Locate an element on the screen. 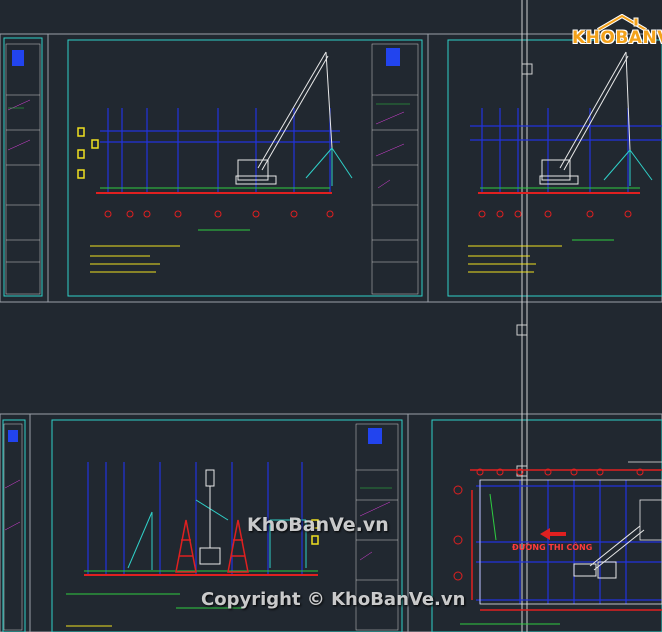 The image size is (662, 632). elevation-drawing-top-middle is located at coordinates (215, 162).